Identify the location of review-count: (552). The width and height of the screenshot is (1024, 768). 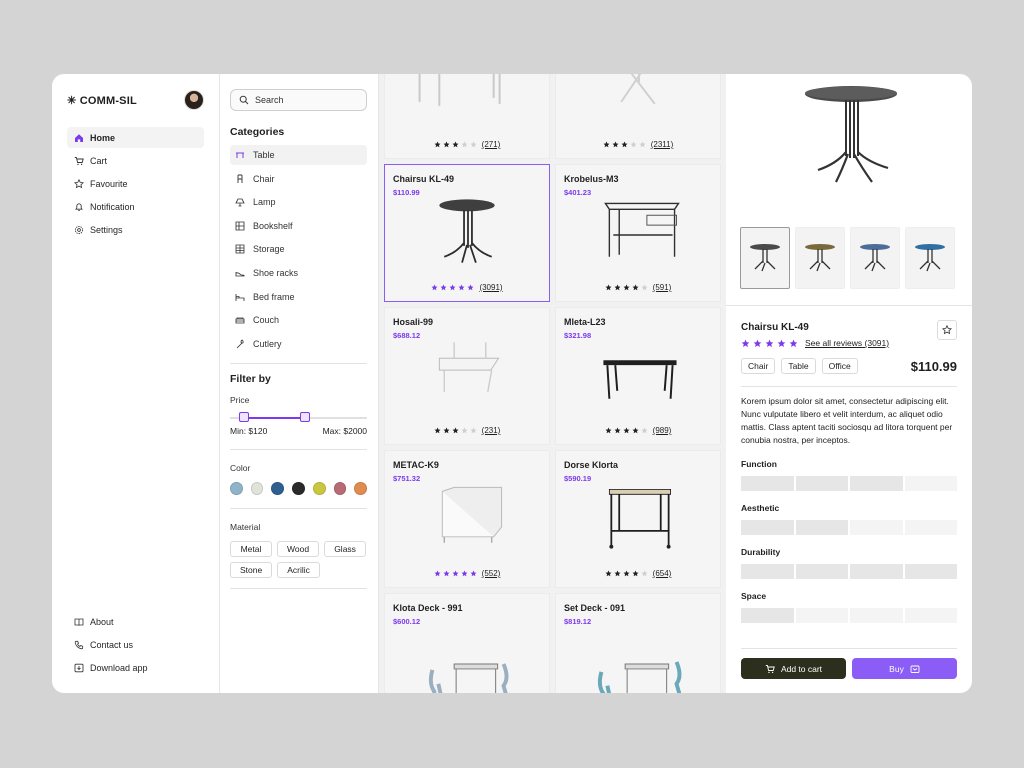
(491, 573).